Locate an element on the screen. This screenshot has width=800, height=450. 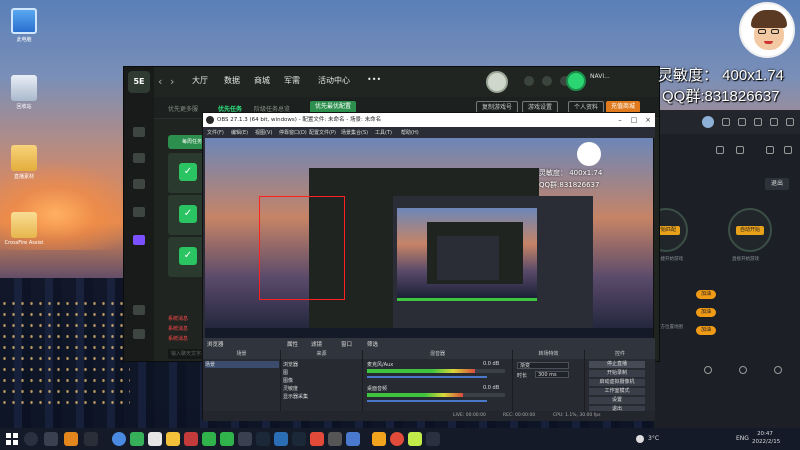
studio-mode-button: 工作室模式 is located at coordinates (617, 391).